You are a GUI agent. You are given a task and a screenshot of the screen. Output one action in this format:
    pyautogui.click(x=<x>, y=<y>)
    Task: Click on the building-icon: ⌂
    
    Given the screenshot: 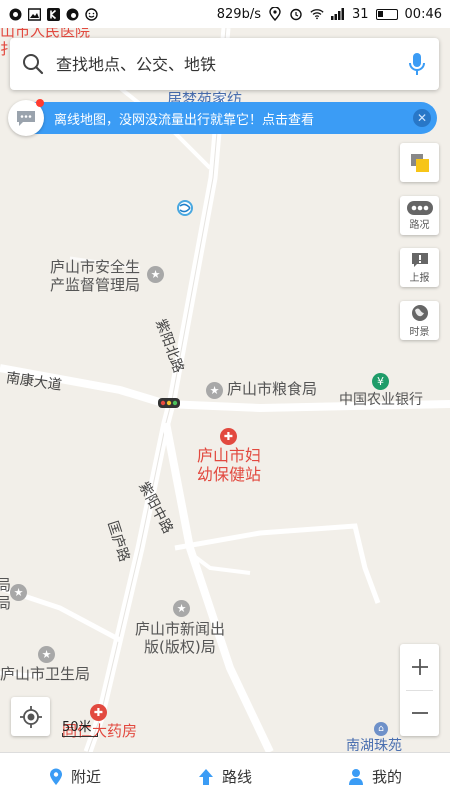 What is the action you would take?
    pyautogui.click(x=381, y=729)
    